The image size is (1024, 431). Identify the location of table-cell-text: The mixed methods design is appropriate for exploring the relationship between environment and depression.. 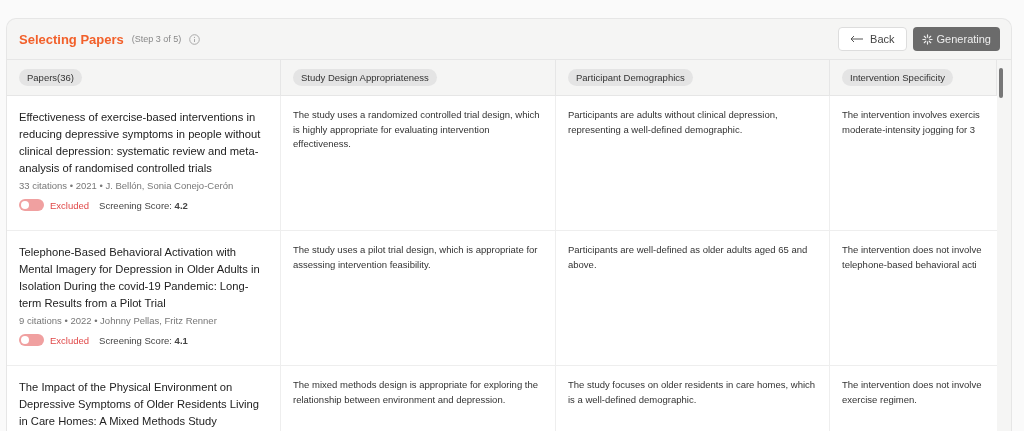
(416, 392).